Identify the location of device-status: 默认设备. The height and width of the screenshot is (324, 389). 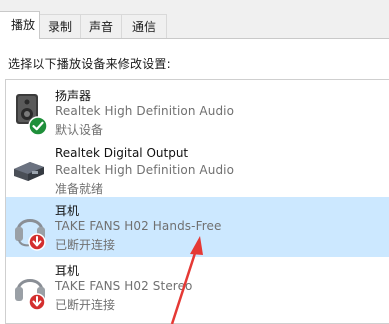
(79, 130).